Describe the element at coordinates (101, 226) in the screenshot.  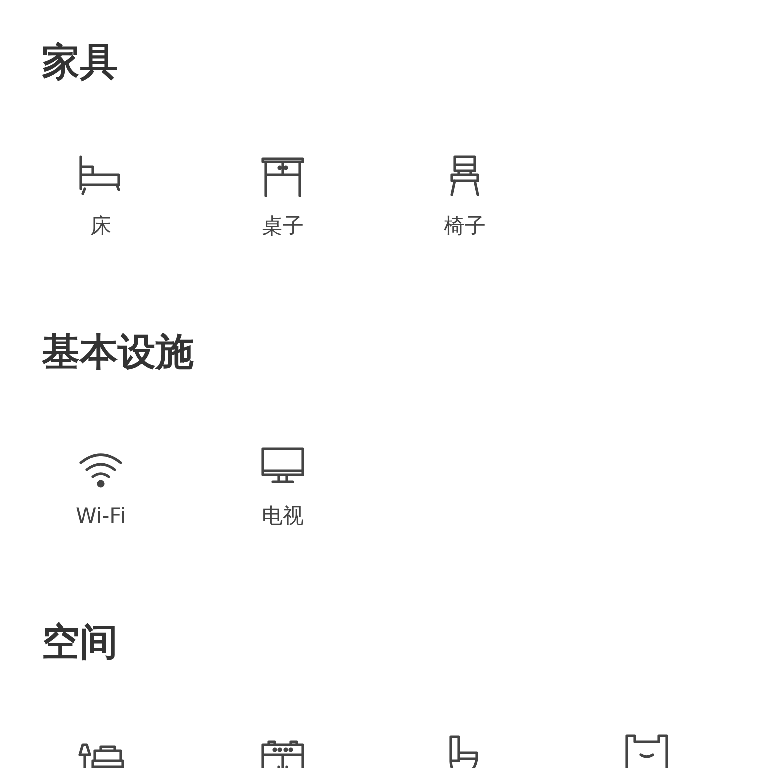
I see `amenity-label: 床` at that location.